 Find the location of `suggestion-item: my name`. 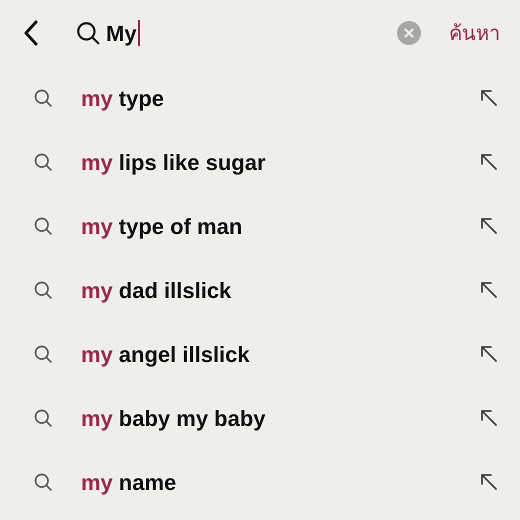

suggestion-item: my name is located at coordinates (260, 482).